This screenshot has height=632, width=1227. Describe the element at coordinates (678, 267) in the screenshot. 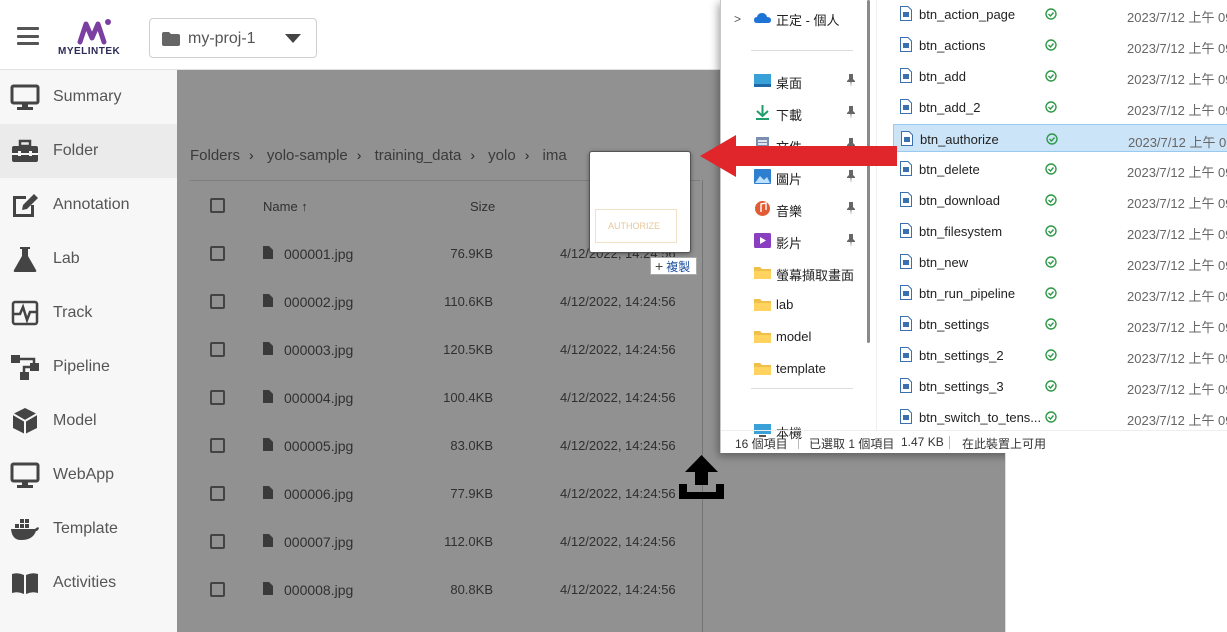

I see `copy-label: 複製` at that location.